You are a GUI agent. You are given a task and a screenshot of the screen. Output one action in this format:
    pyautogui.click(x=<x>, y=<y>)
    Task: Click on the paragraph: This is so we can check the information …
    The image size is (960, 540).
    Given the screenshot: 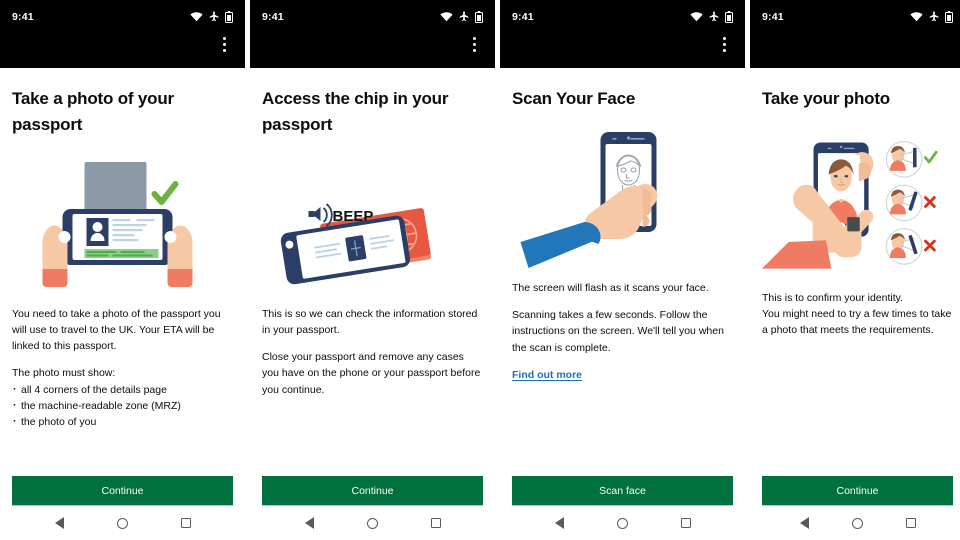 What is the action you would take?
    pyautogui.click(x=370, y=321)
    